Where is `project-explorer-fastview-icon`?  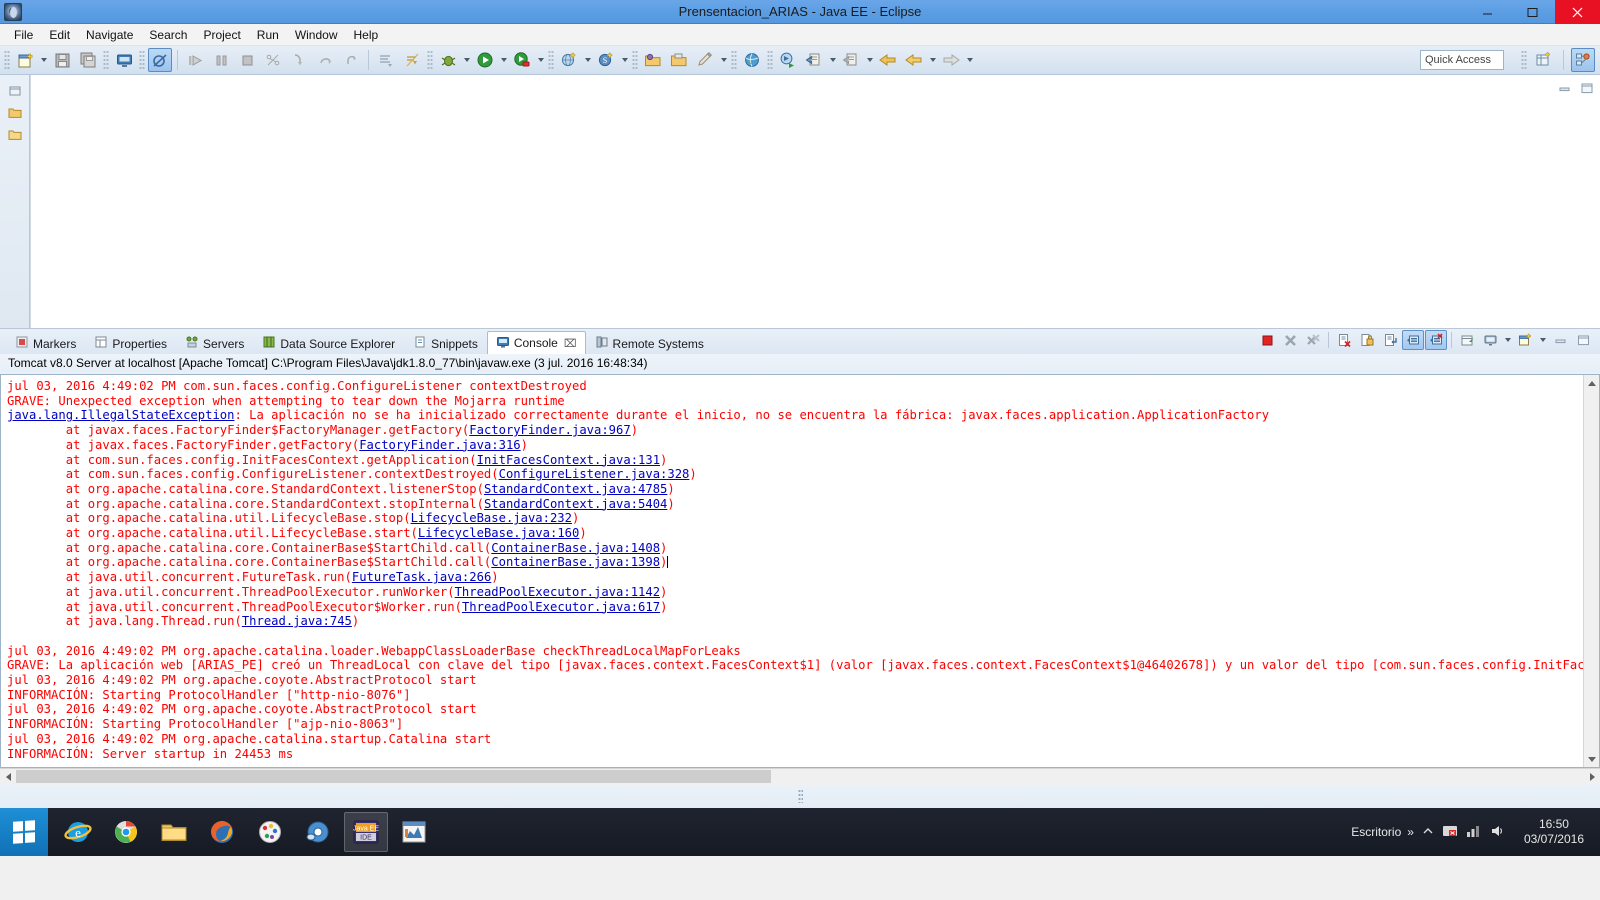
project-explorer-fastview-icon is located at coordinates (15, 113).